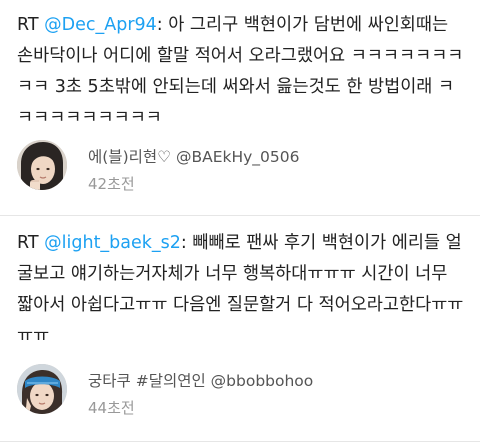 The image size is (480, 443). Describe the element at coordinates (194, 156) in the screenshot. I see `author-name: 에(블)리현♡ @BAEkHy_0506` at that location.